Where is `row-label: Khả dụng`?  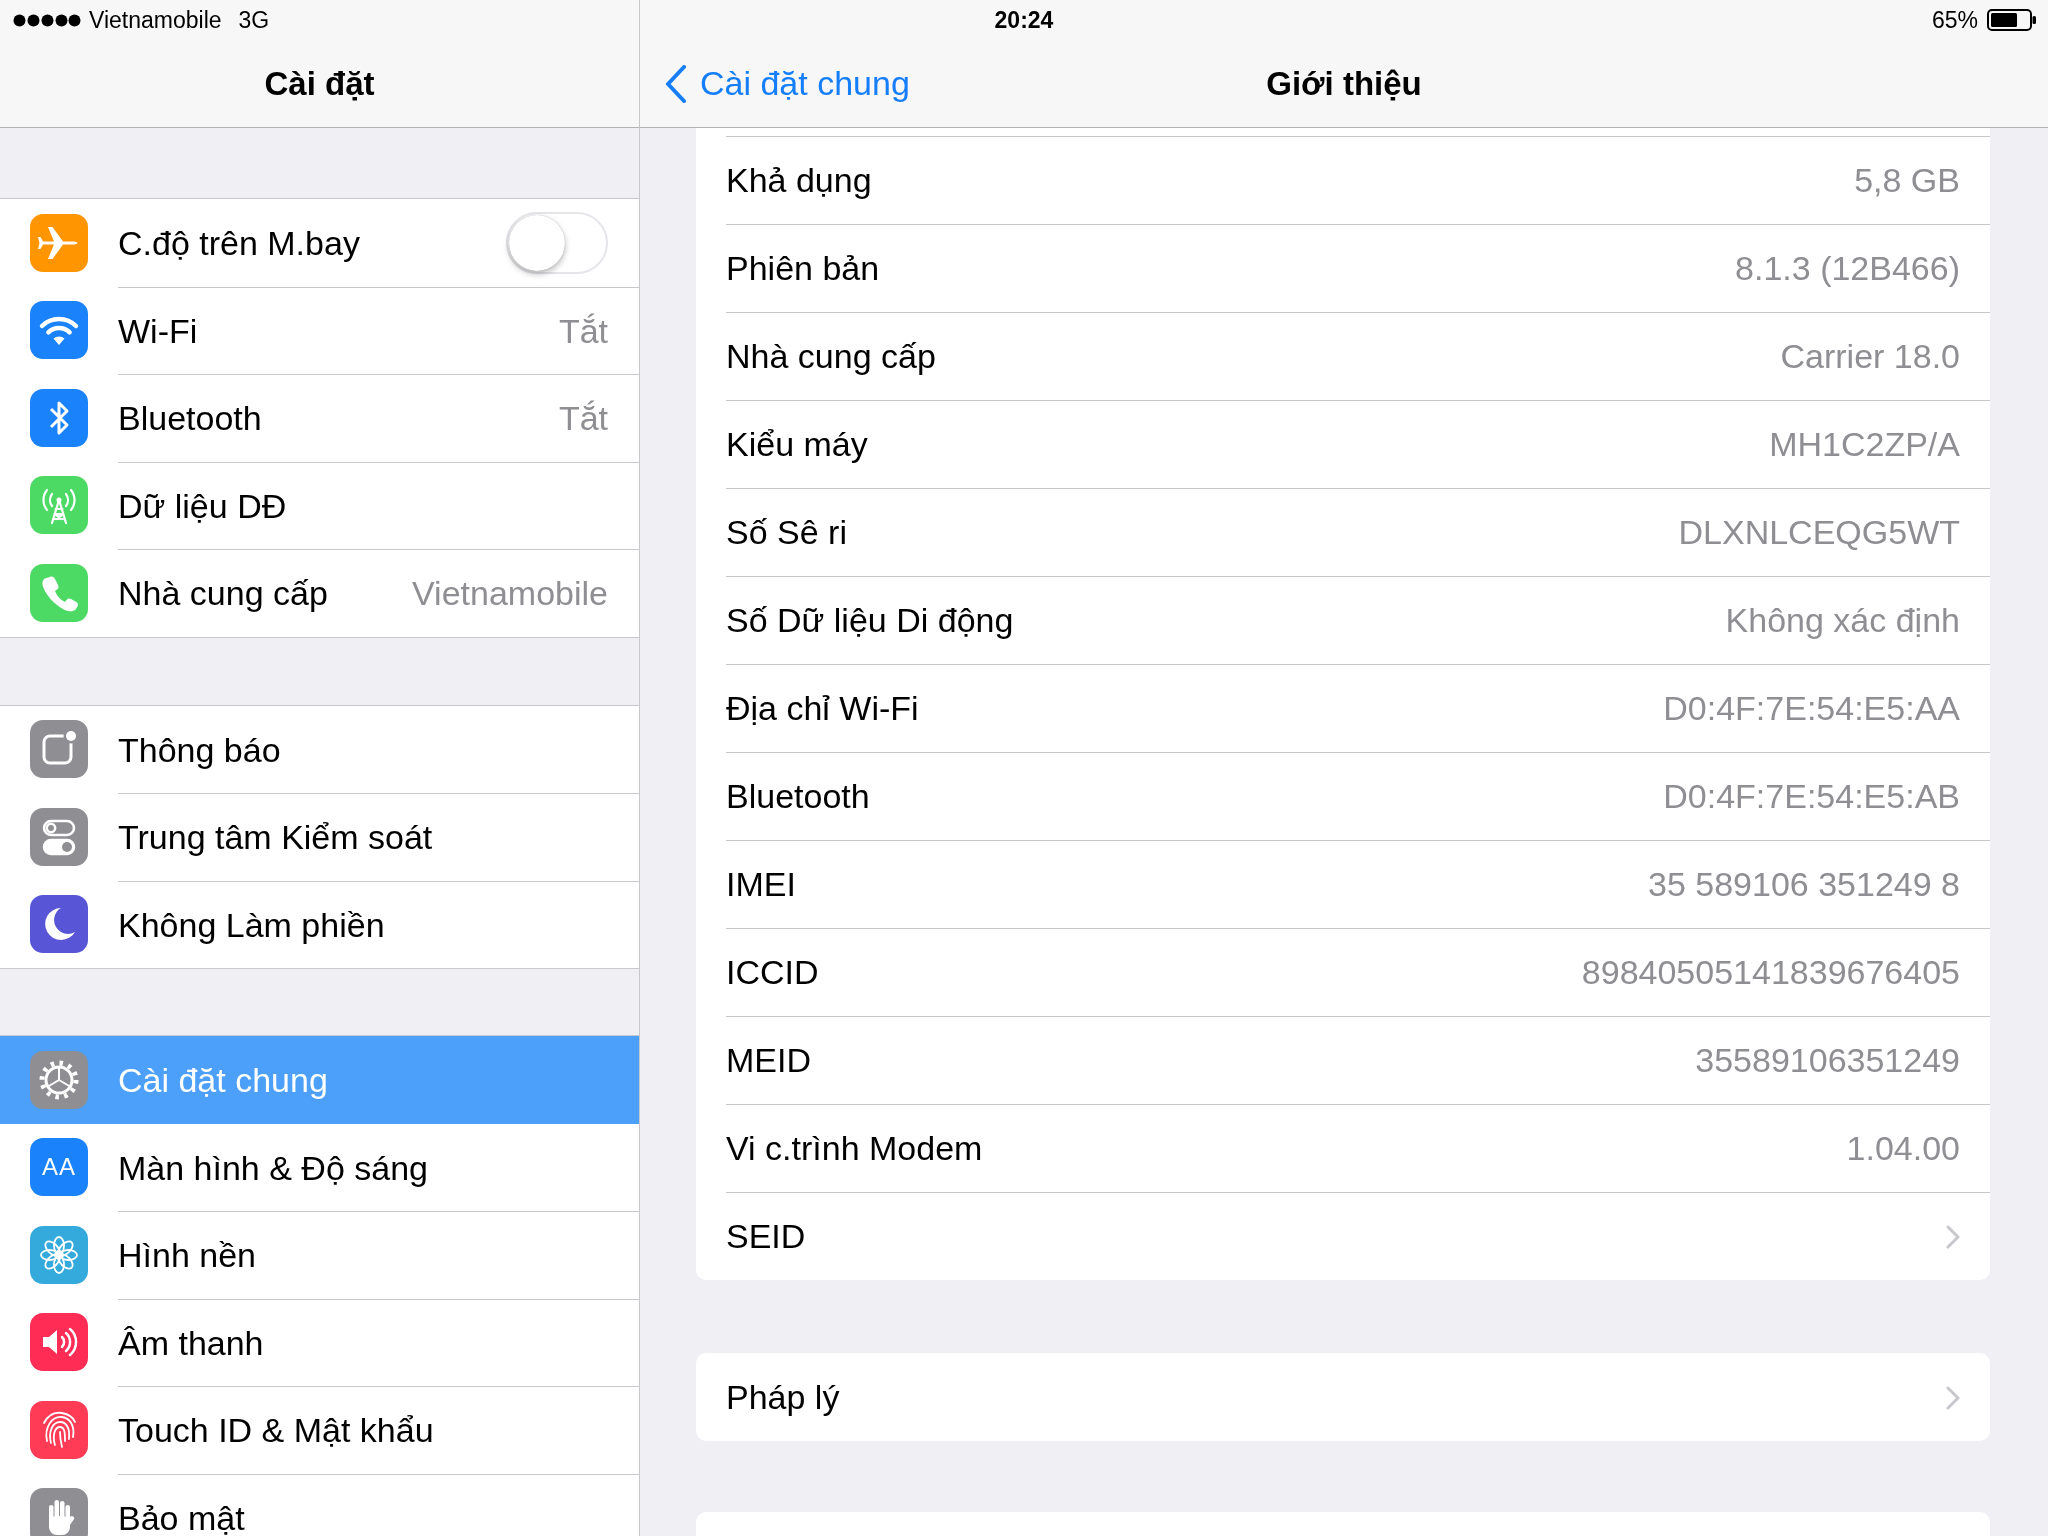 row-label: Khả dụng is located at coordinates (799, 181).